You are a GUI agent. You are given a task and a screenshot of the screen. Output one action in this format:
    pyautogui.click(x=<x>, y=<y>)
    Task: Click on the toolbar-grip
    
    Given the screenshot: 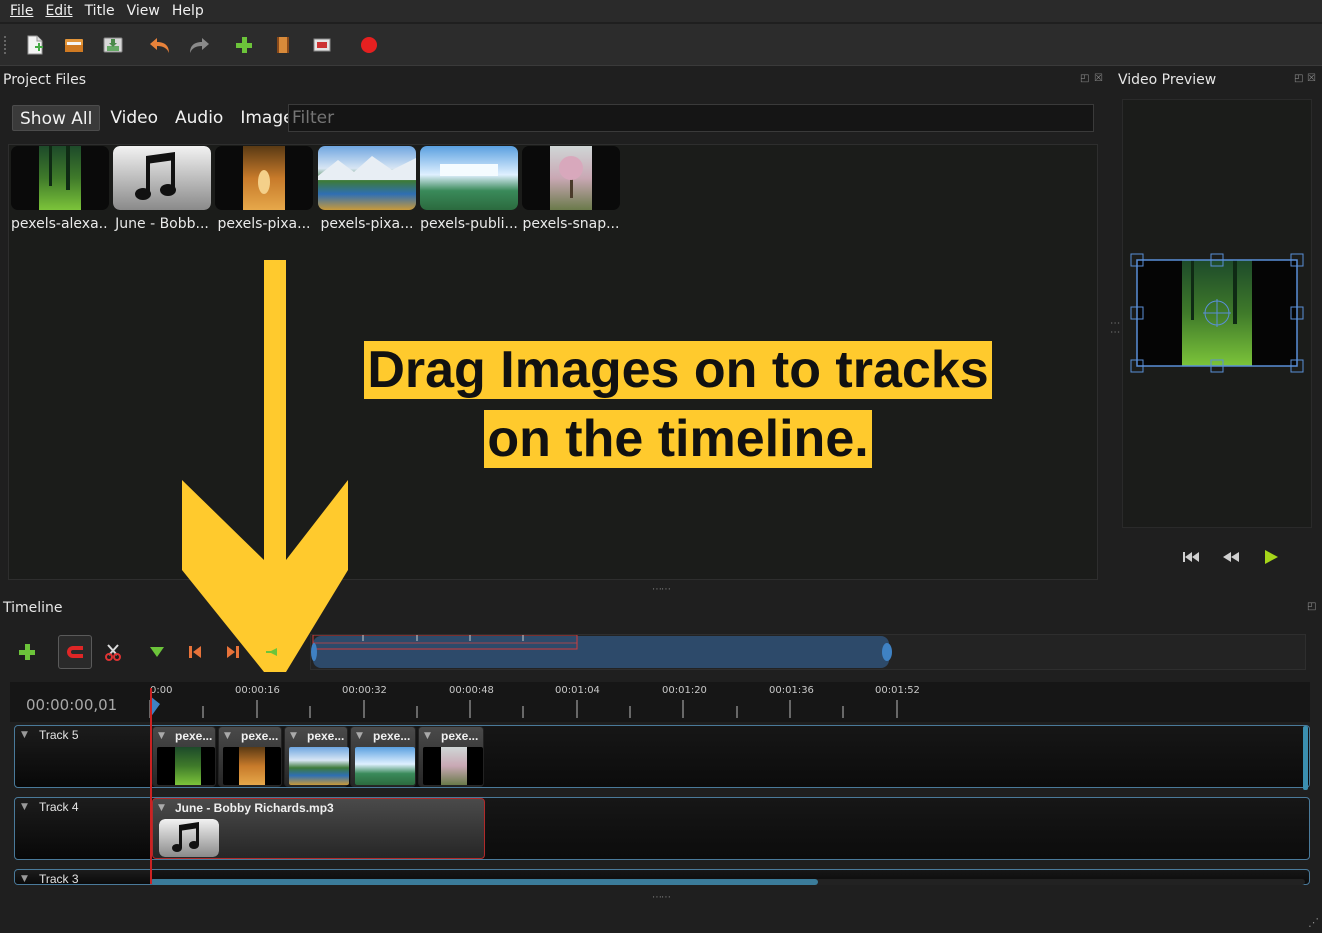 What is the action you would take?
    pyautogui.click(x=6, y=44)
    